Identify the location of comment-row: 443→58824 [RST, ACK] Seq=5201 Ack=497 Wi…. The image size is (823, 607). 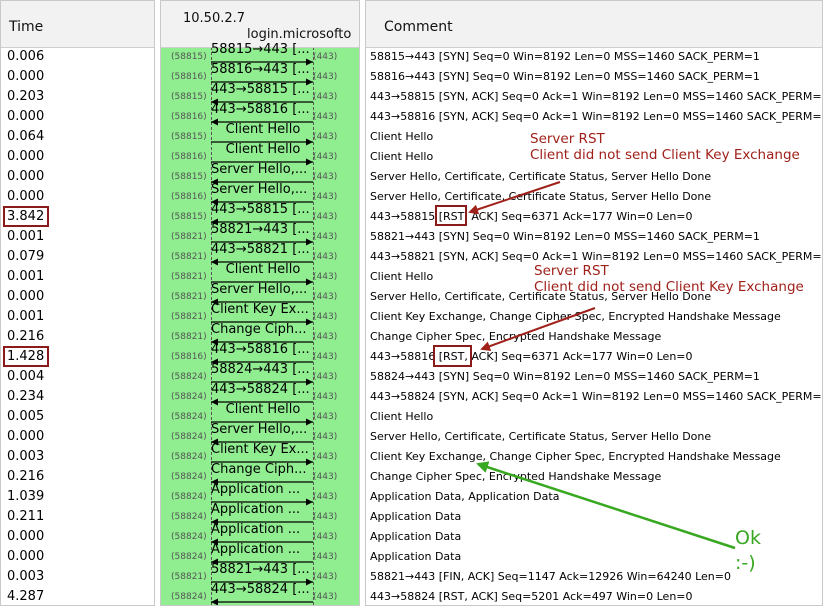
(594, 596).